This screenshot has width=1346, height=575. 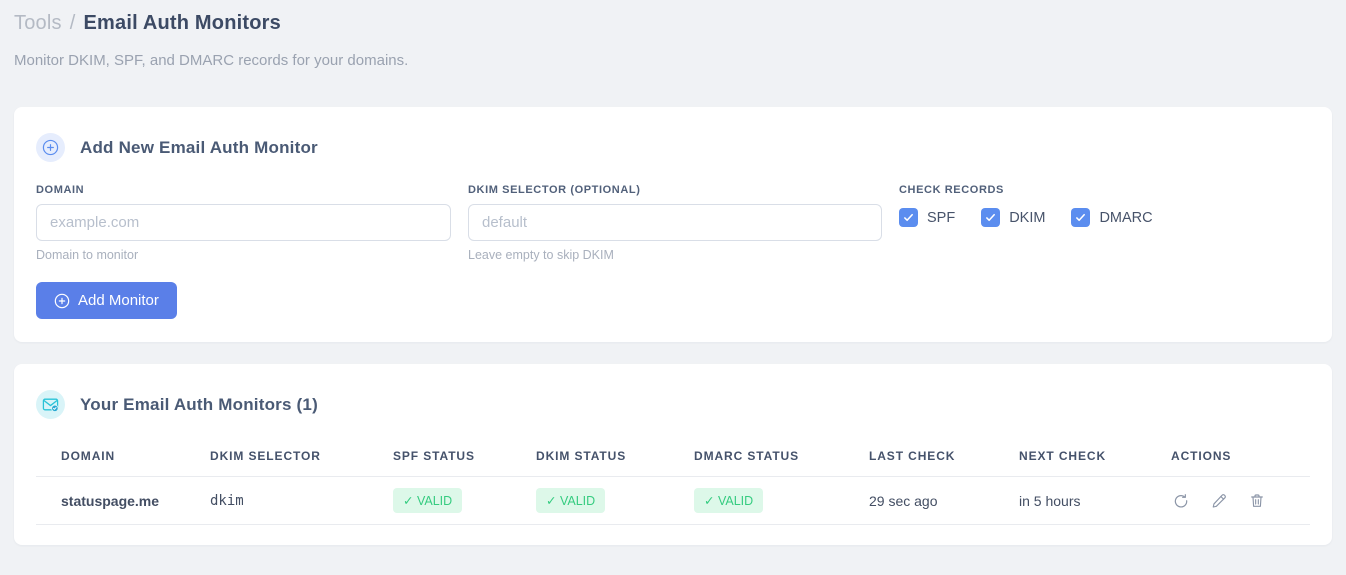 What do you see at coordinates (673, 147) in the screenshot?
I see `add-monitor-card-header: Add New Email Auth Monitor` at bounding box center [673, 147].